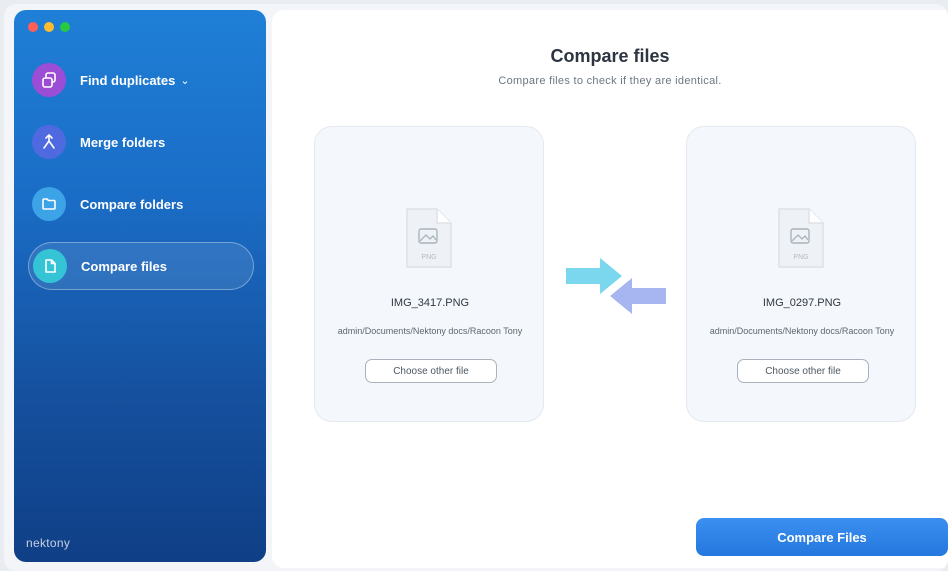  I want to click on nektony-logo: nektony, so click(48, 543).